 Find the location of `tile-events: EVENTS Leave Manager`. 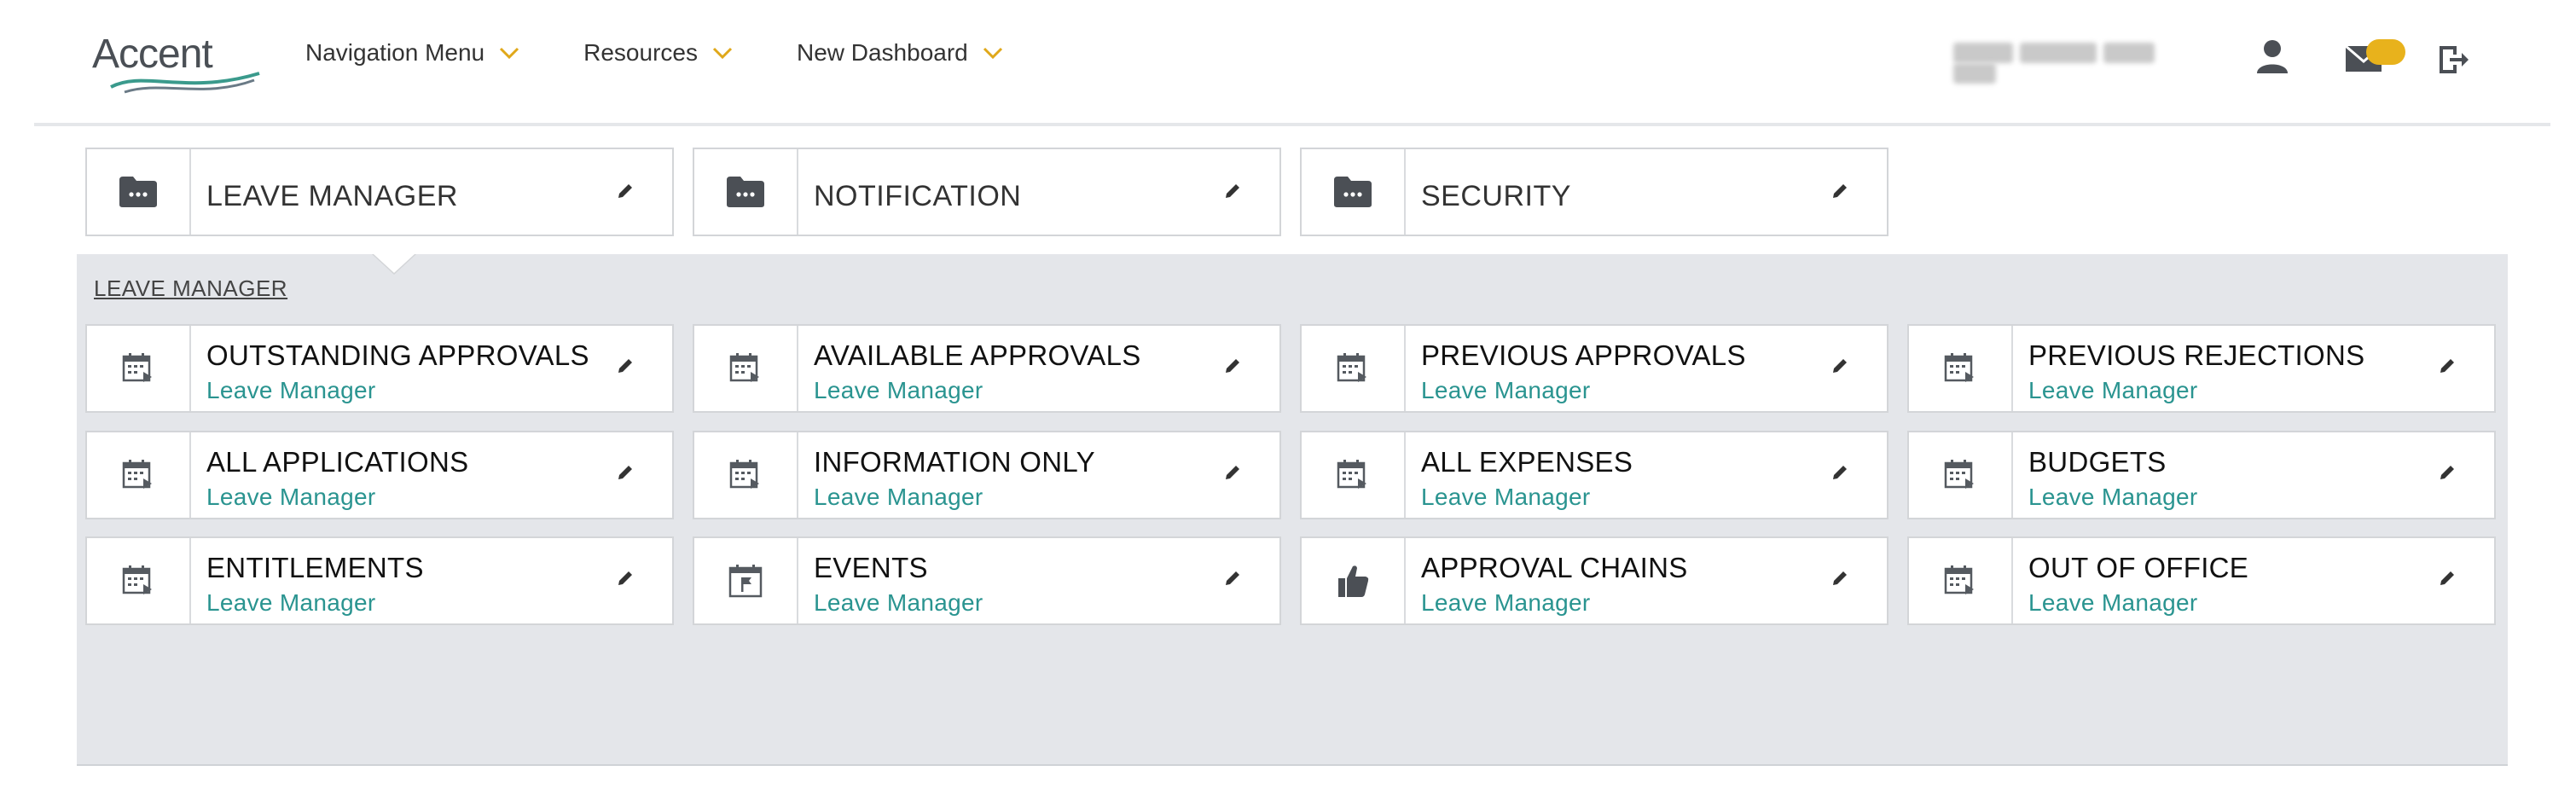

tile-events: EVENTS Leave Manager is located at coordinates (987, 580).